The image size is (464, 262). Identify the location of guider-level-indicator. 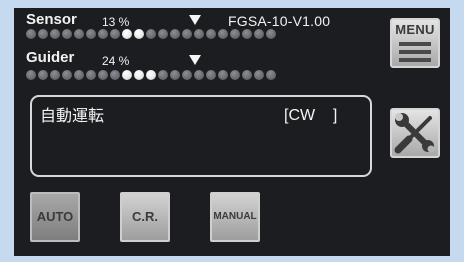
(152, 75).